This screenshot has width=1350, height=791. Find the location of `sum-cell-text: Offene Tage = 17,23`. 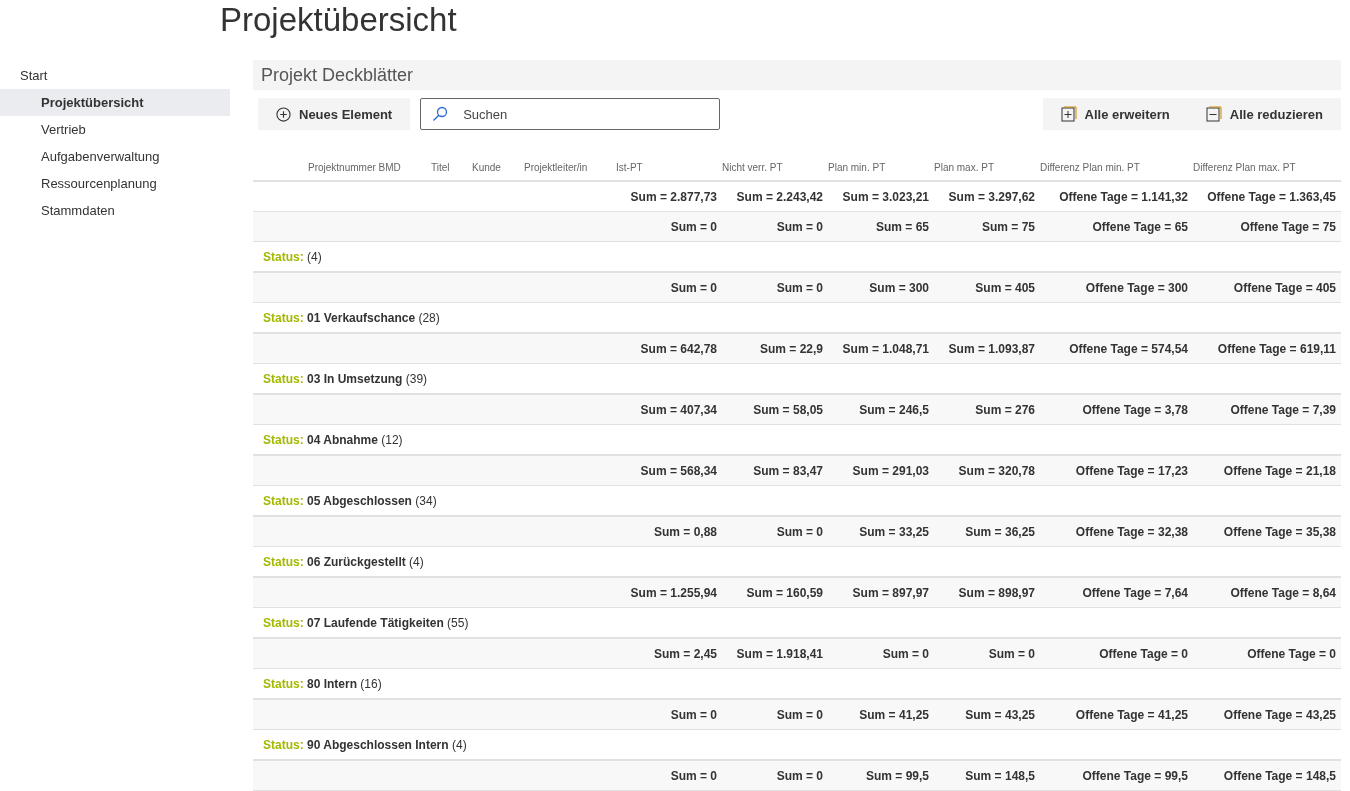

sum-cell-text: Offene Tage = 17,23 is located at coordinates (1131, 470).